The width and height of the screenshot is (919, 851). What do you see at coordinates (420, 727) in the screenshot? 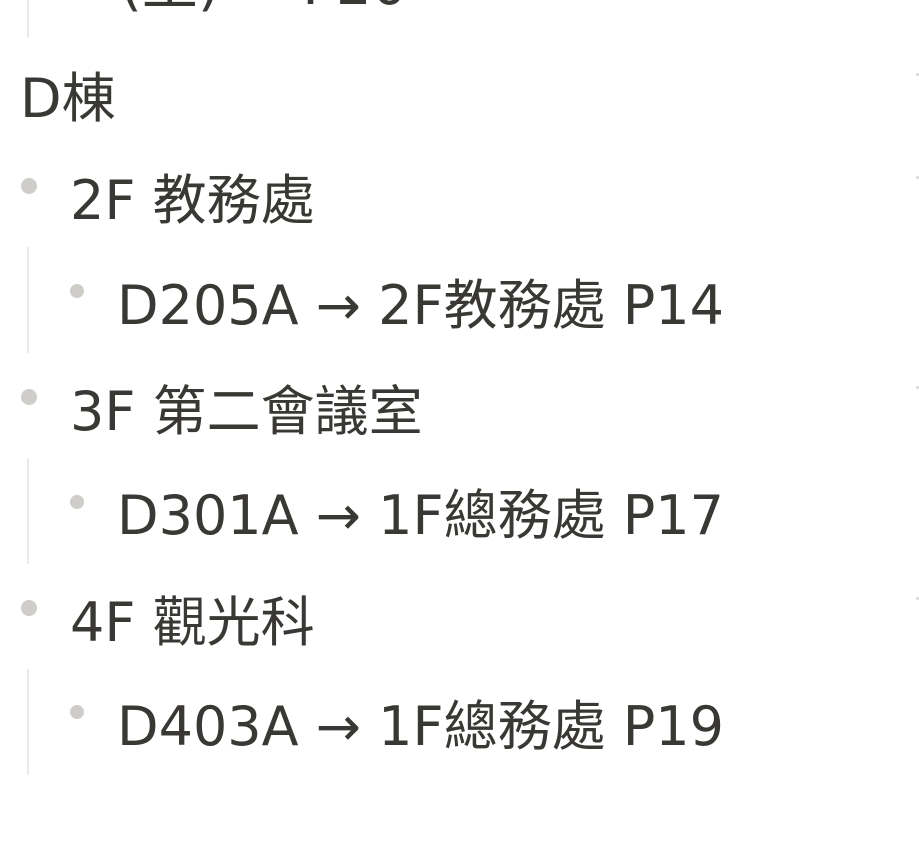
I see `sub-list-item: D403A → 1F總務處 P19` at bounding box center [420, 727].